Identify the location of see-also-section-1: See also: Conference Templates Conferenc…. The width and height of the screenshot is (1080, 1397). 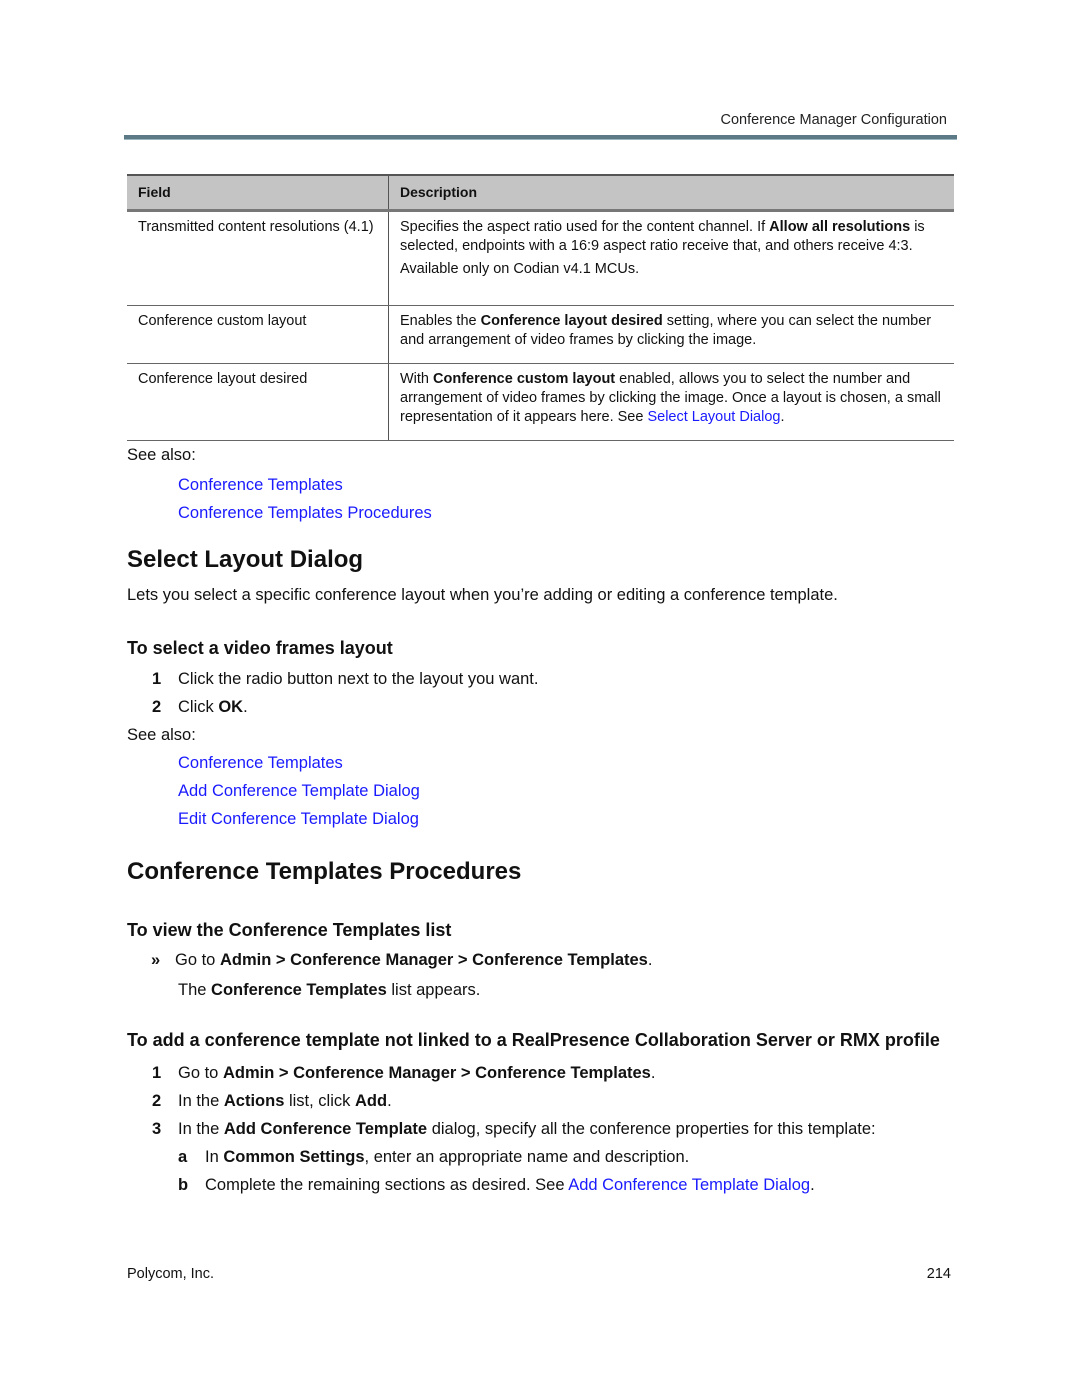
(542, 485).